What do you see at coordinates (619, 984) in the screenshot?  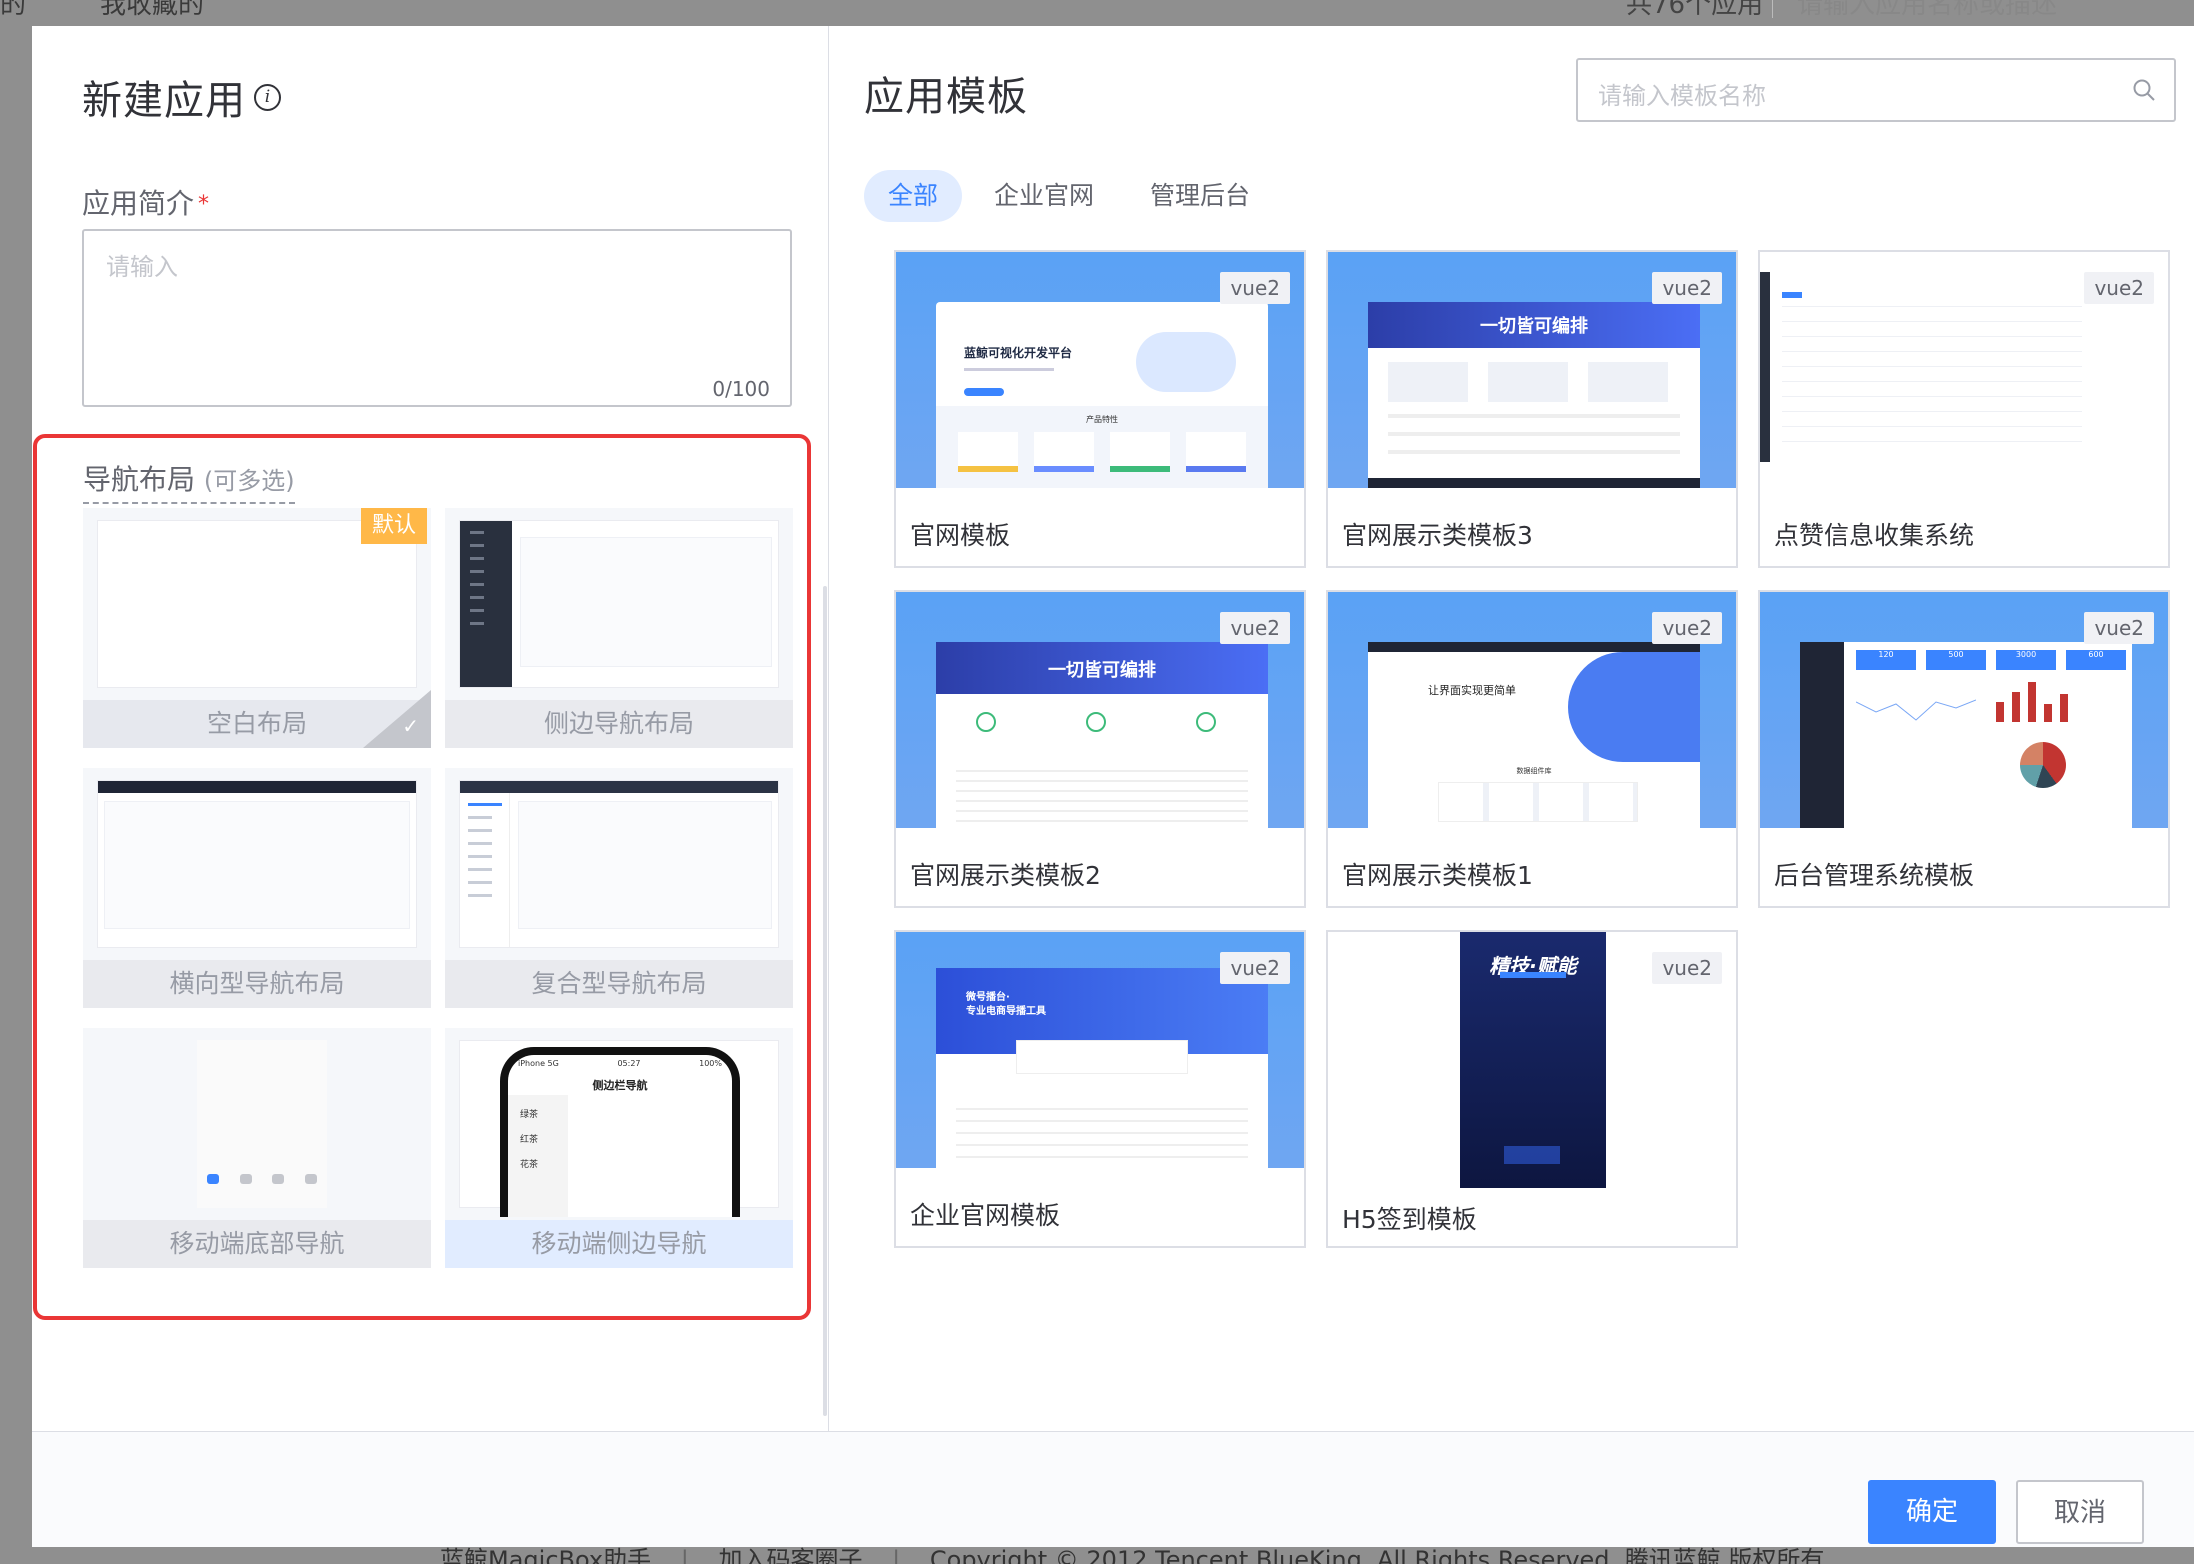 I see `layout-name: 复合型导航布局` at bounding box center [619, 984].